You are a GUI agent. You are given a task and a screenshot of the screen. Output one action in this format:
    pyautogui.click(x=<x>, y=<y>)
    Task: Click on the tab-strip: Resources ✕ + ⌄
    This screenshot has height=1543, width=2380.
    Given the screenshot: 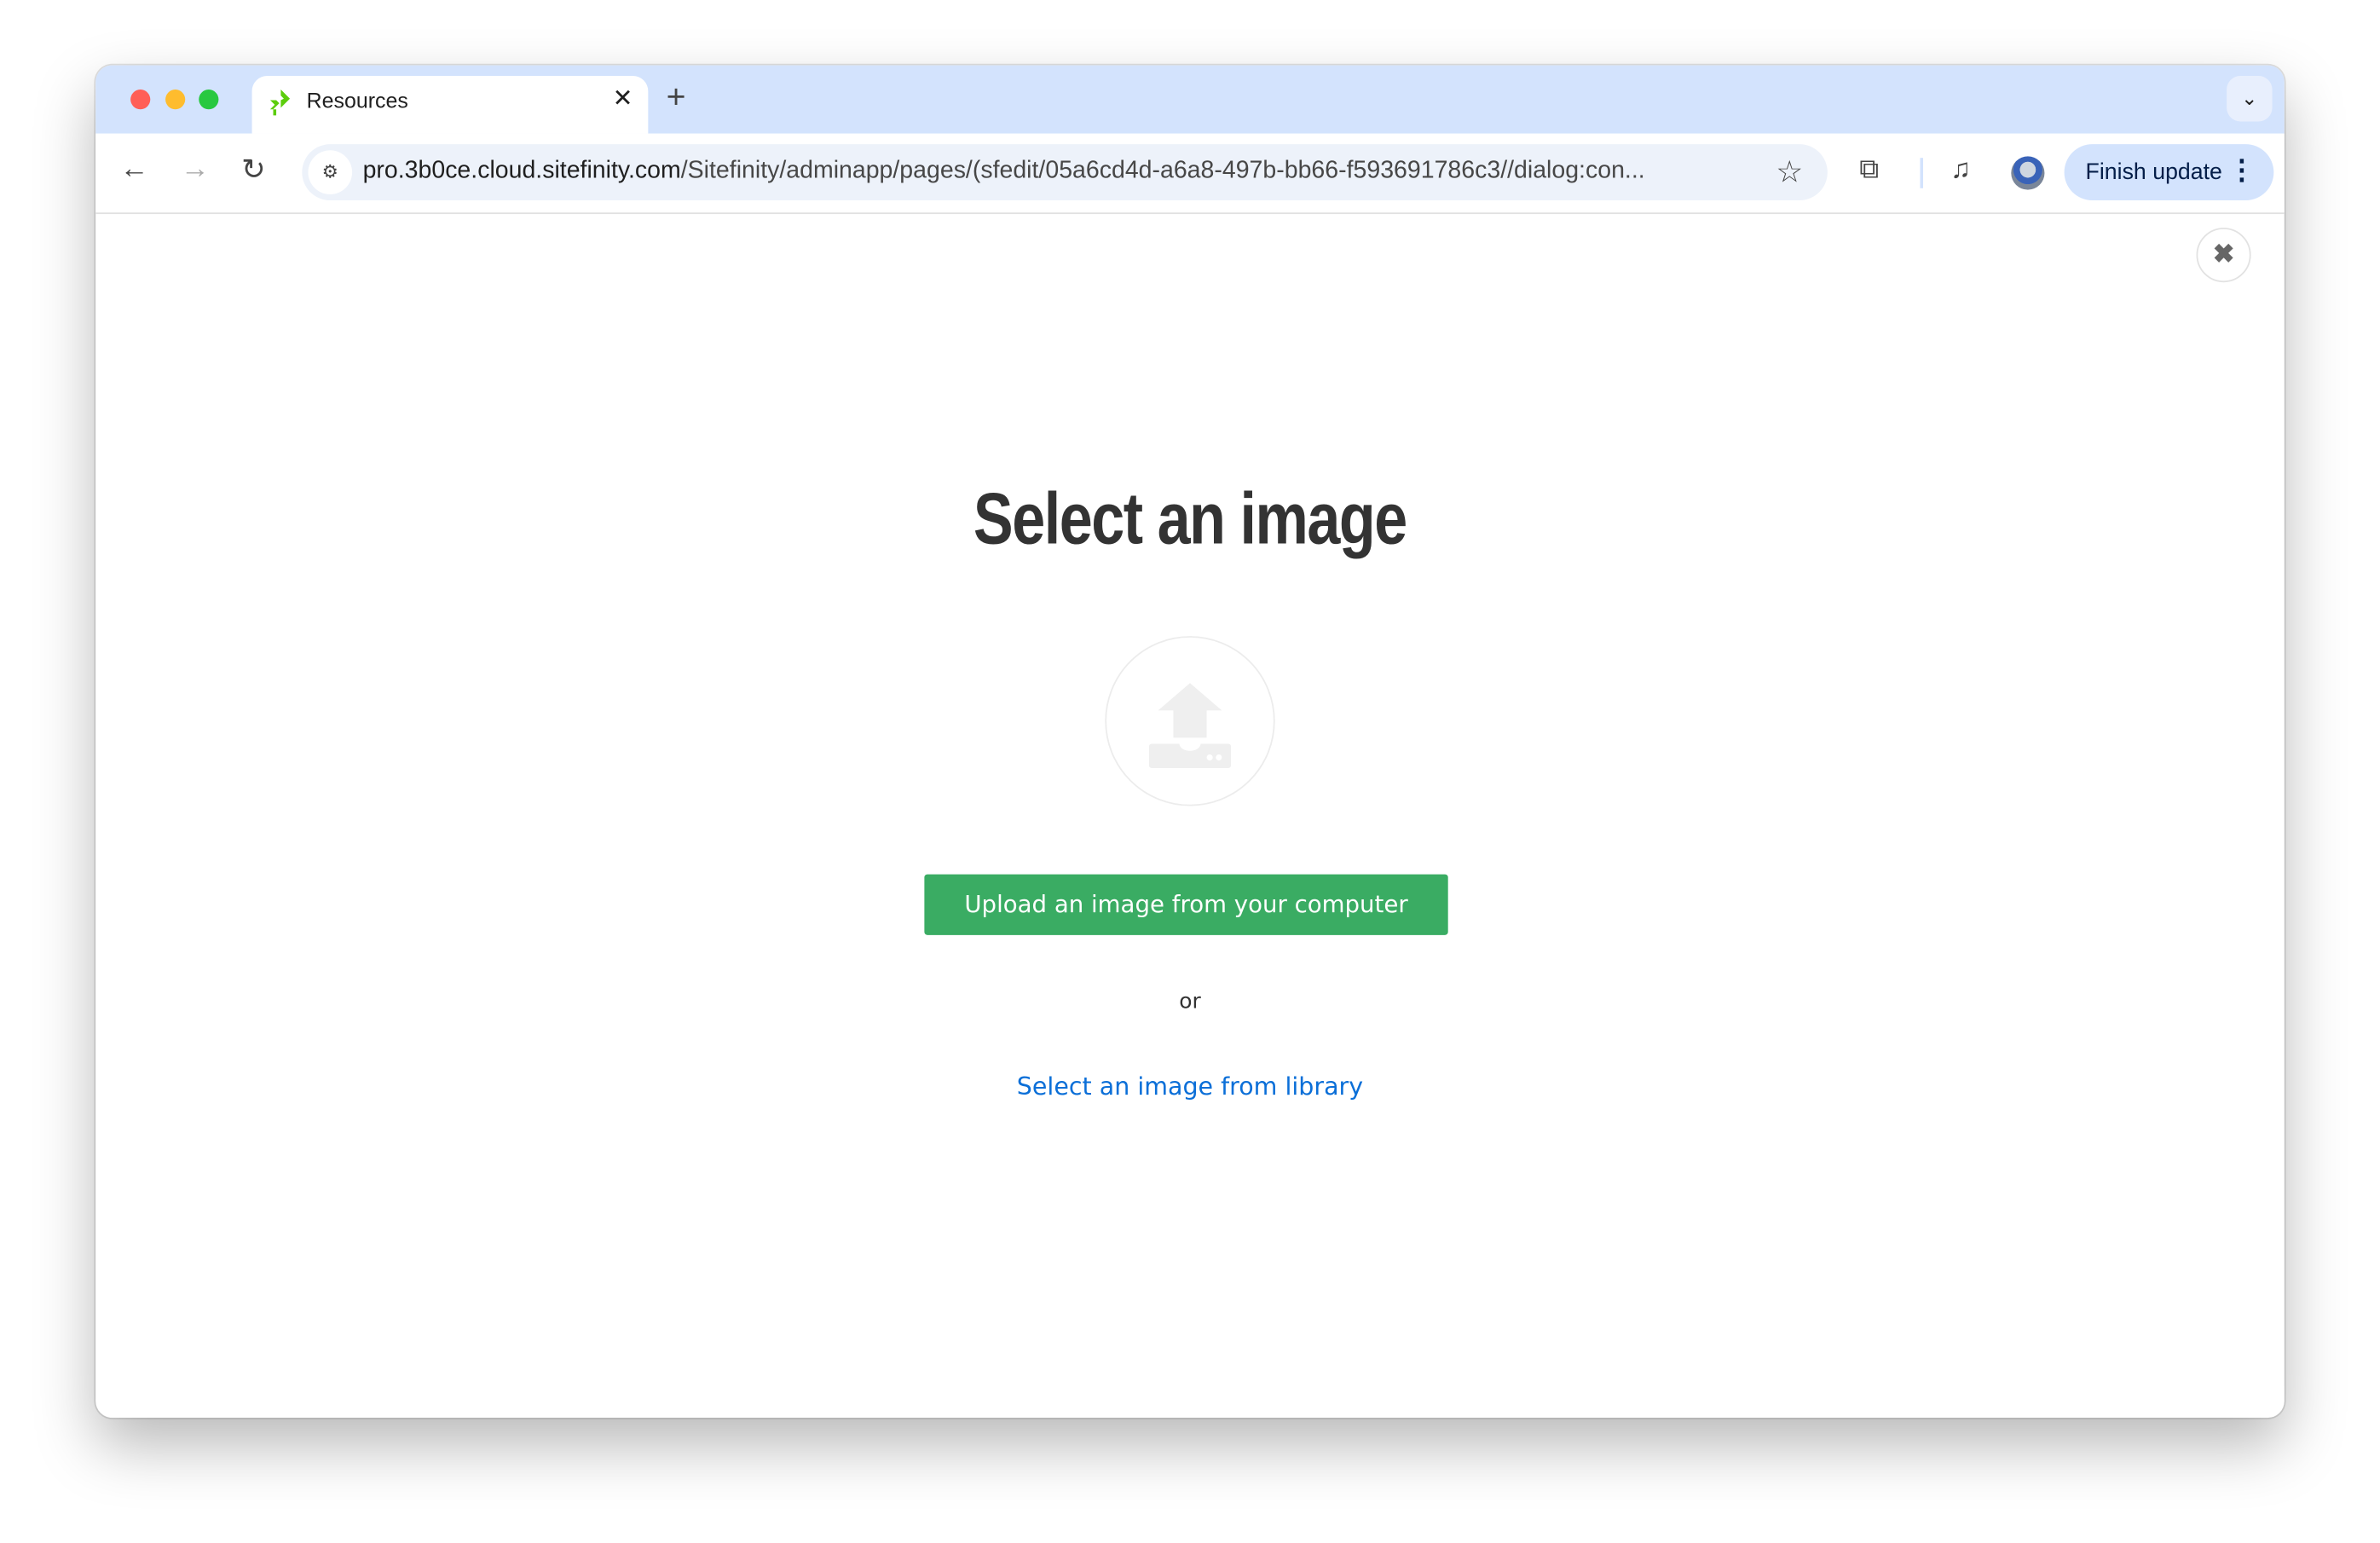 What is the action you would take?
    pyautogui.click(x=1190, y=99)
    